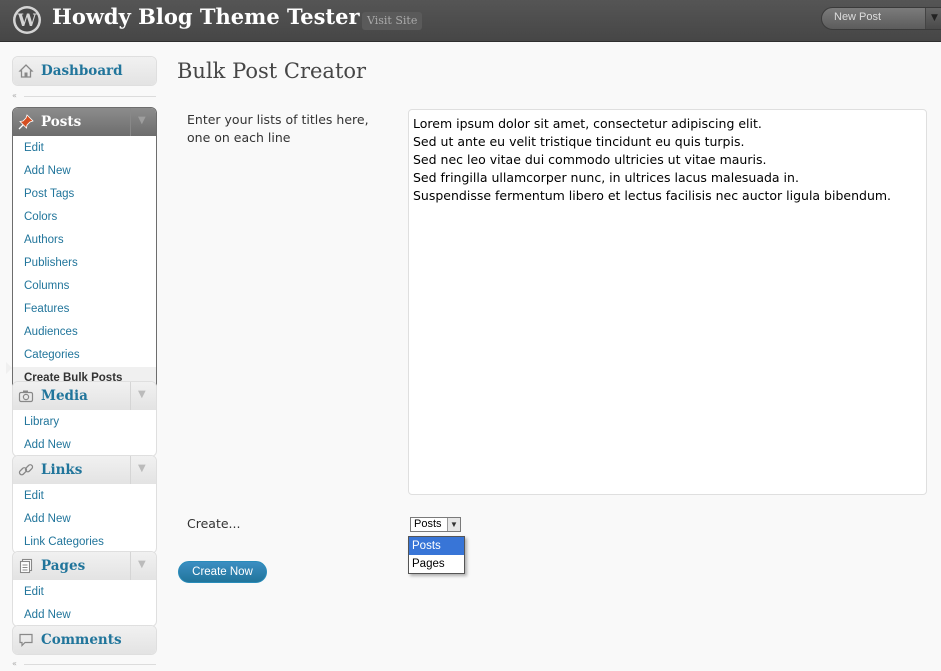  What do you see at coordinates (428, 524) in the screenshot?
I see `post-type-select-value: Posts` at bounding box center [428, 524].